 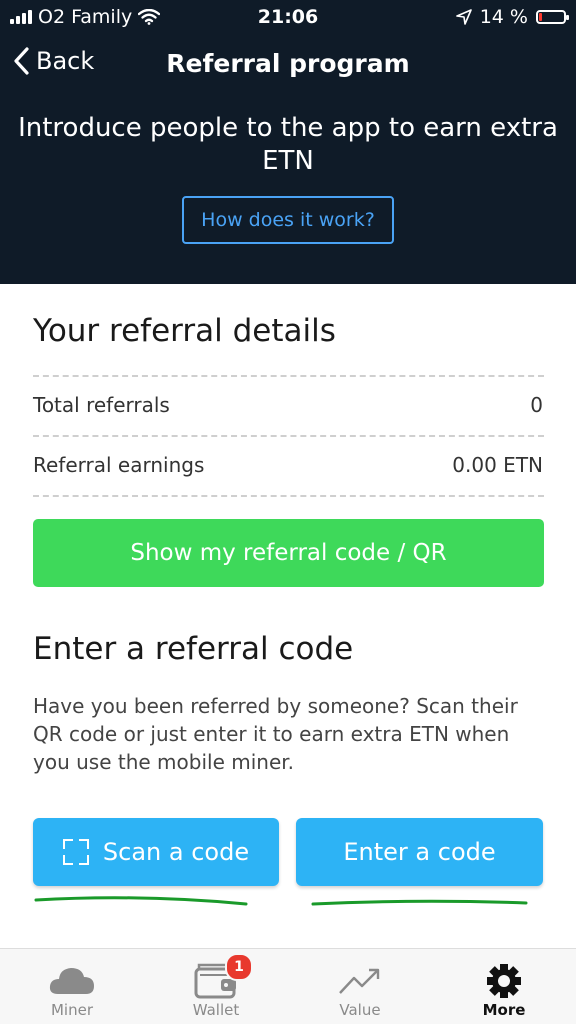 What do you see at coordinates (540, 17) in the screenshot?
I see `battery-level` at bounding box center [540, 17].